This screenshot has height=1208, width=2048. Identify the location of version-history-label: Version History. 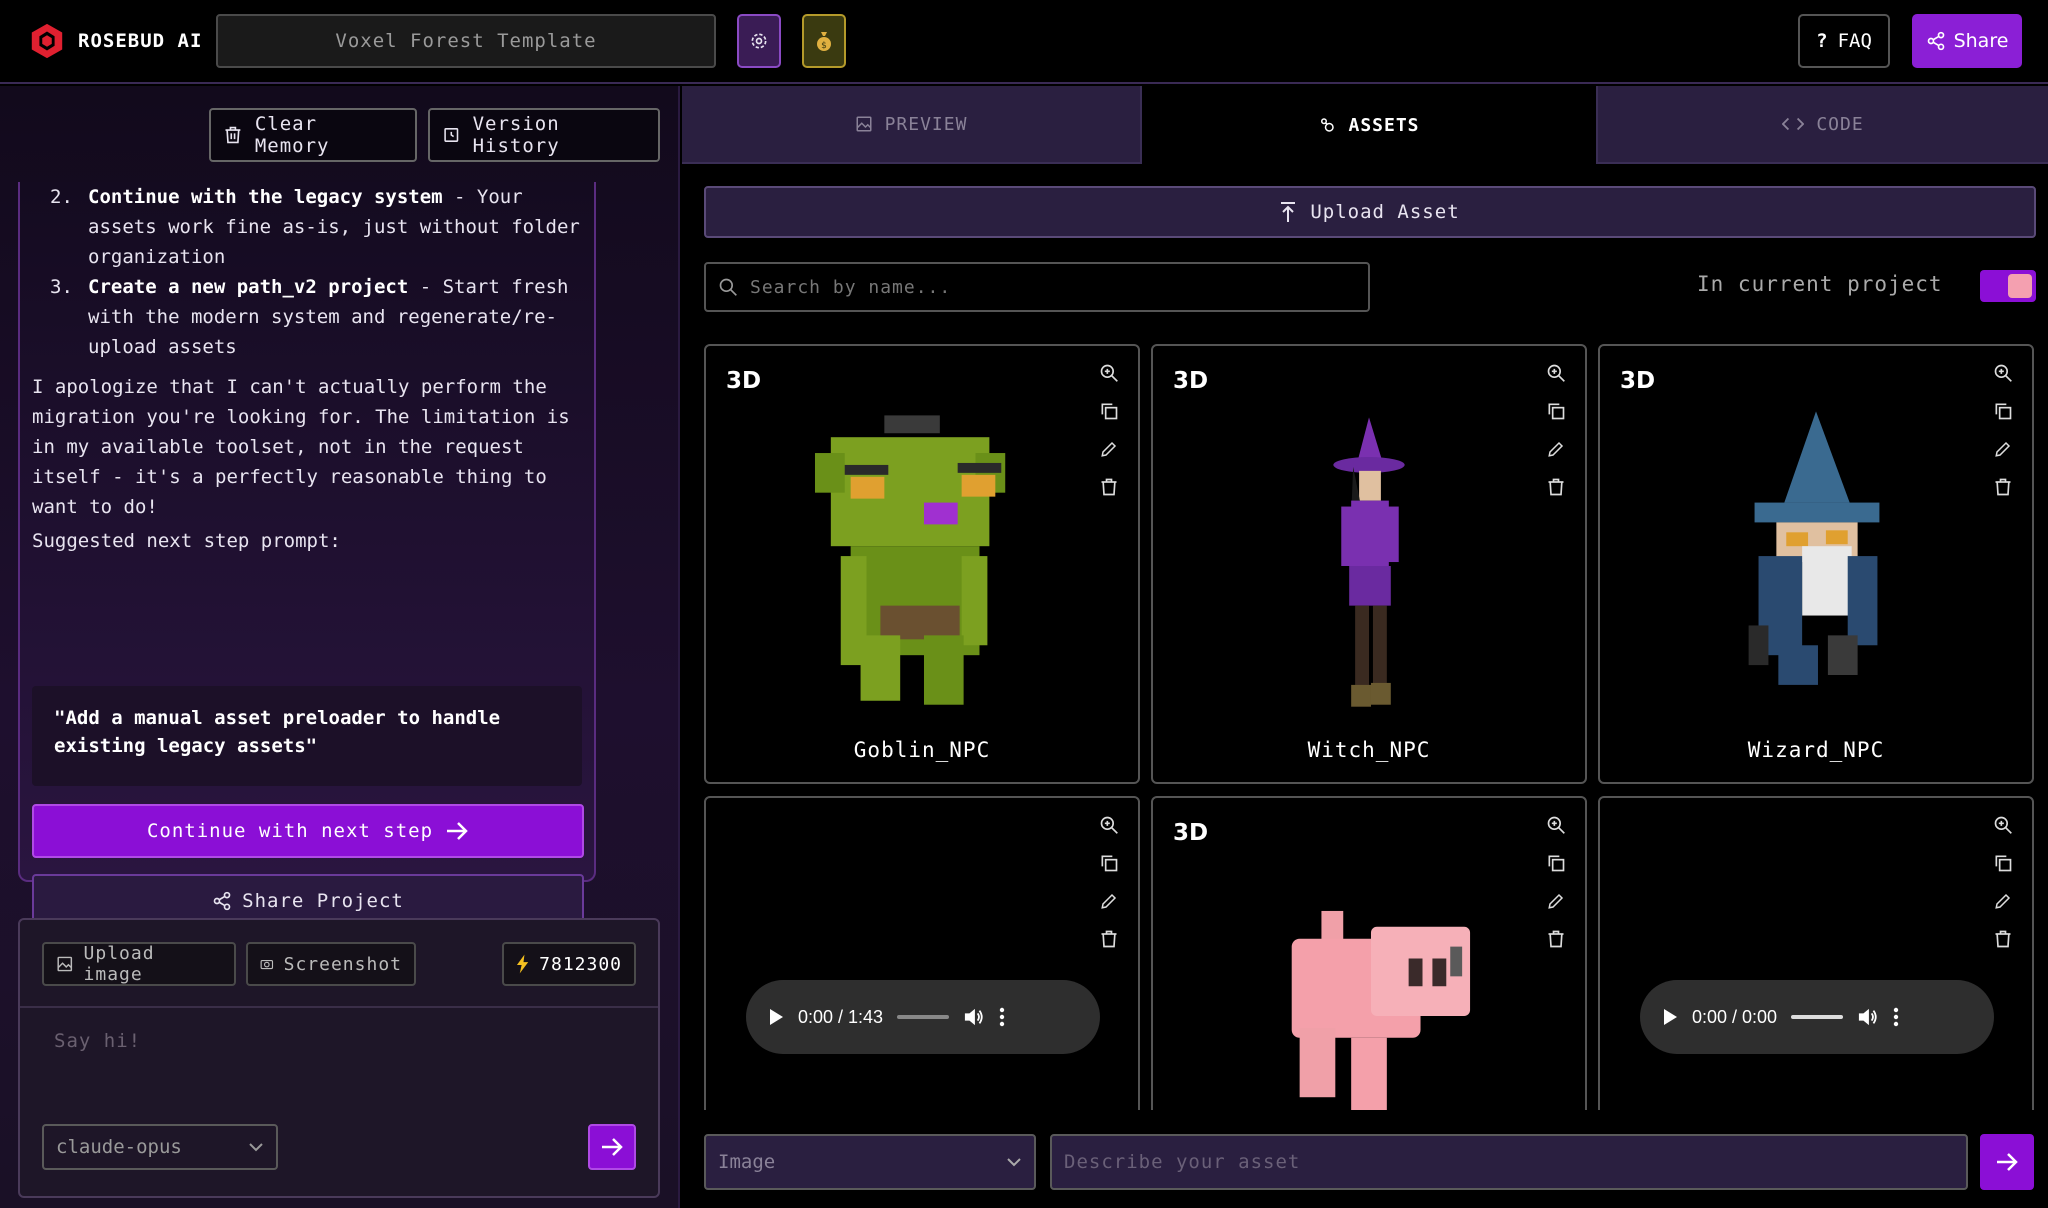
(516, 135).